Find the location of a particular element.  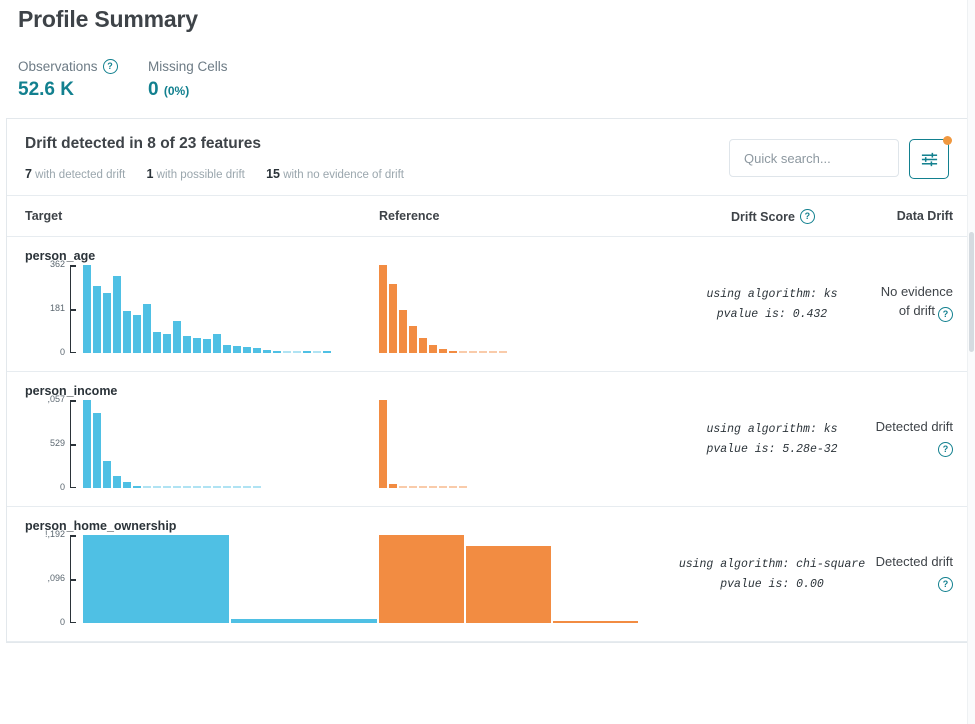

drift-count-possible-text: with possible drift is located at coordinates (200, 175).